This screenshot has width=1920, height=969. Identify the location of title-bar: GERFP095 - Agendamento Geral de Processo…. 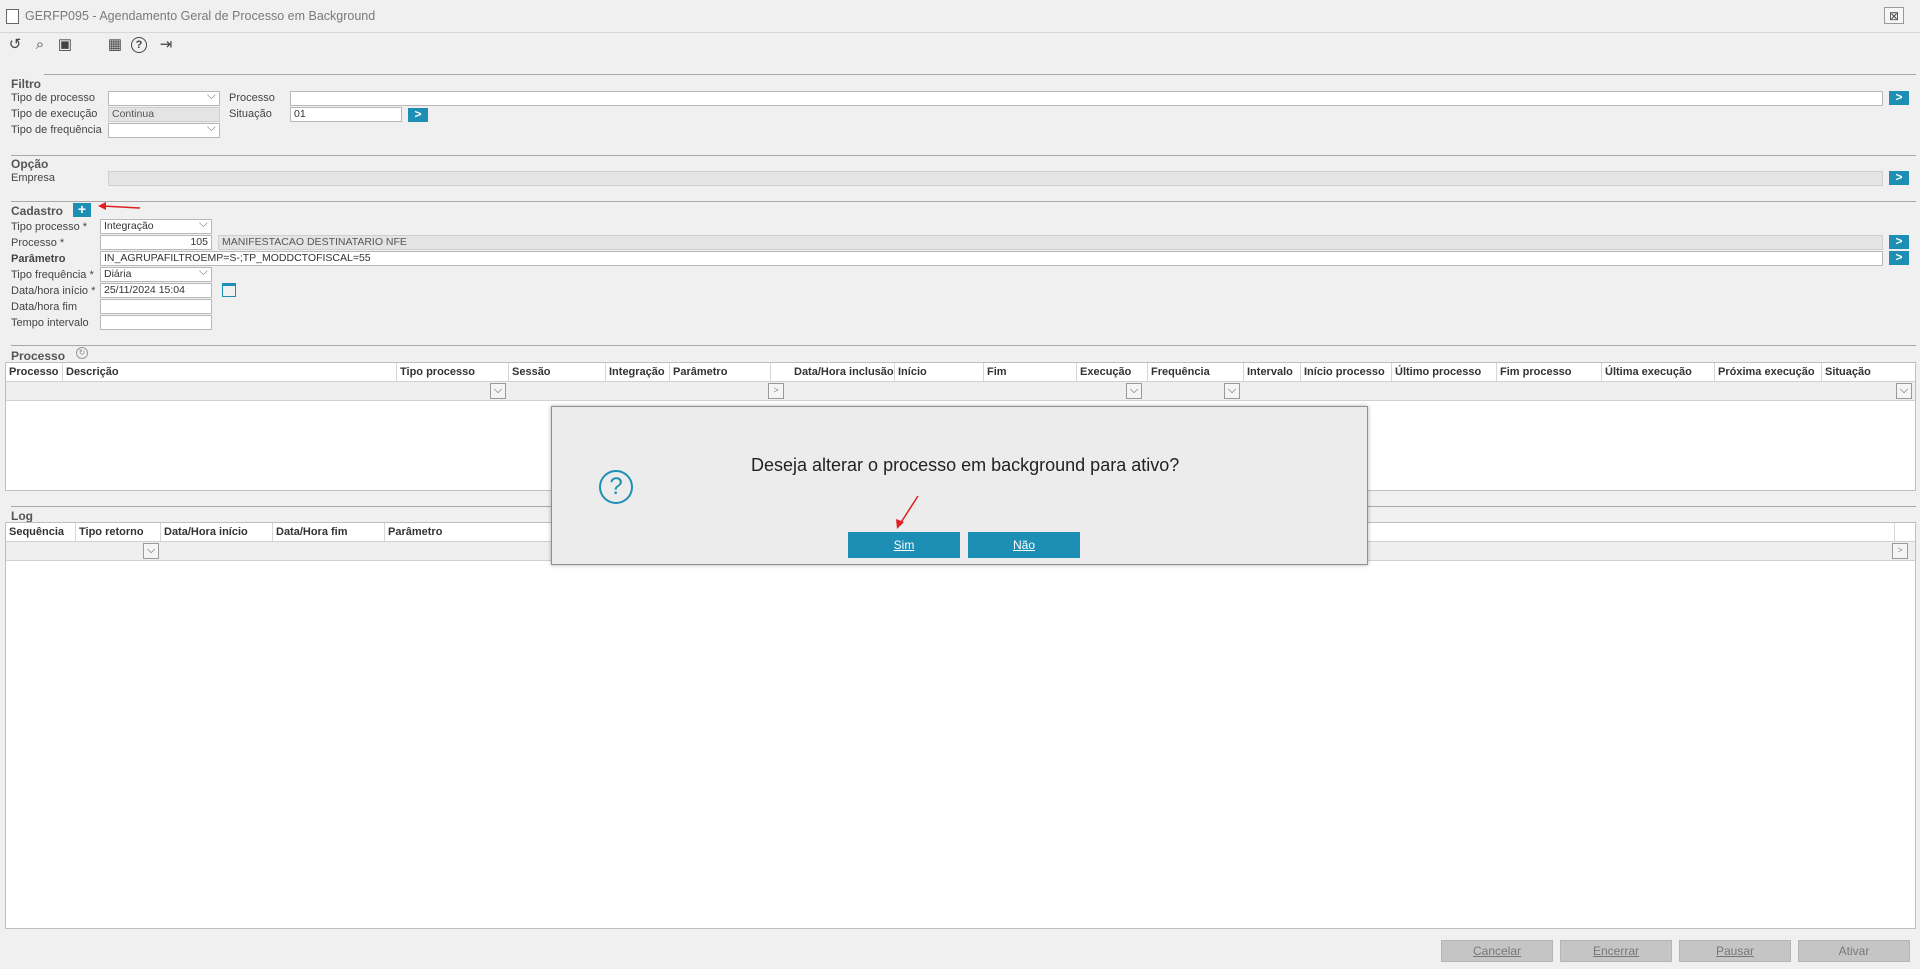
(960, 16).